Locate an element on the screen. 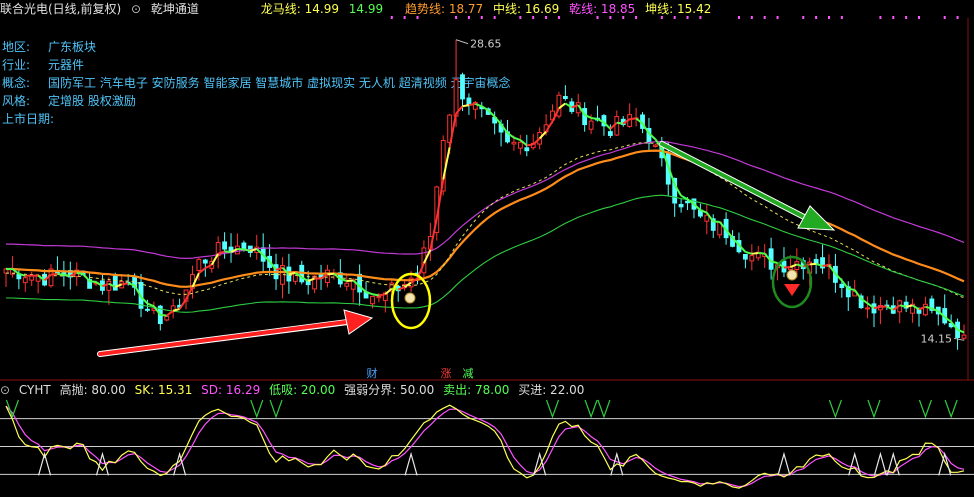 The width and height of the screenshot is (974, 497). red-arrow-shaft is located at coordinates (223, 338).